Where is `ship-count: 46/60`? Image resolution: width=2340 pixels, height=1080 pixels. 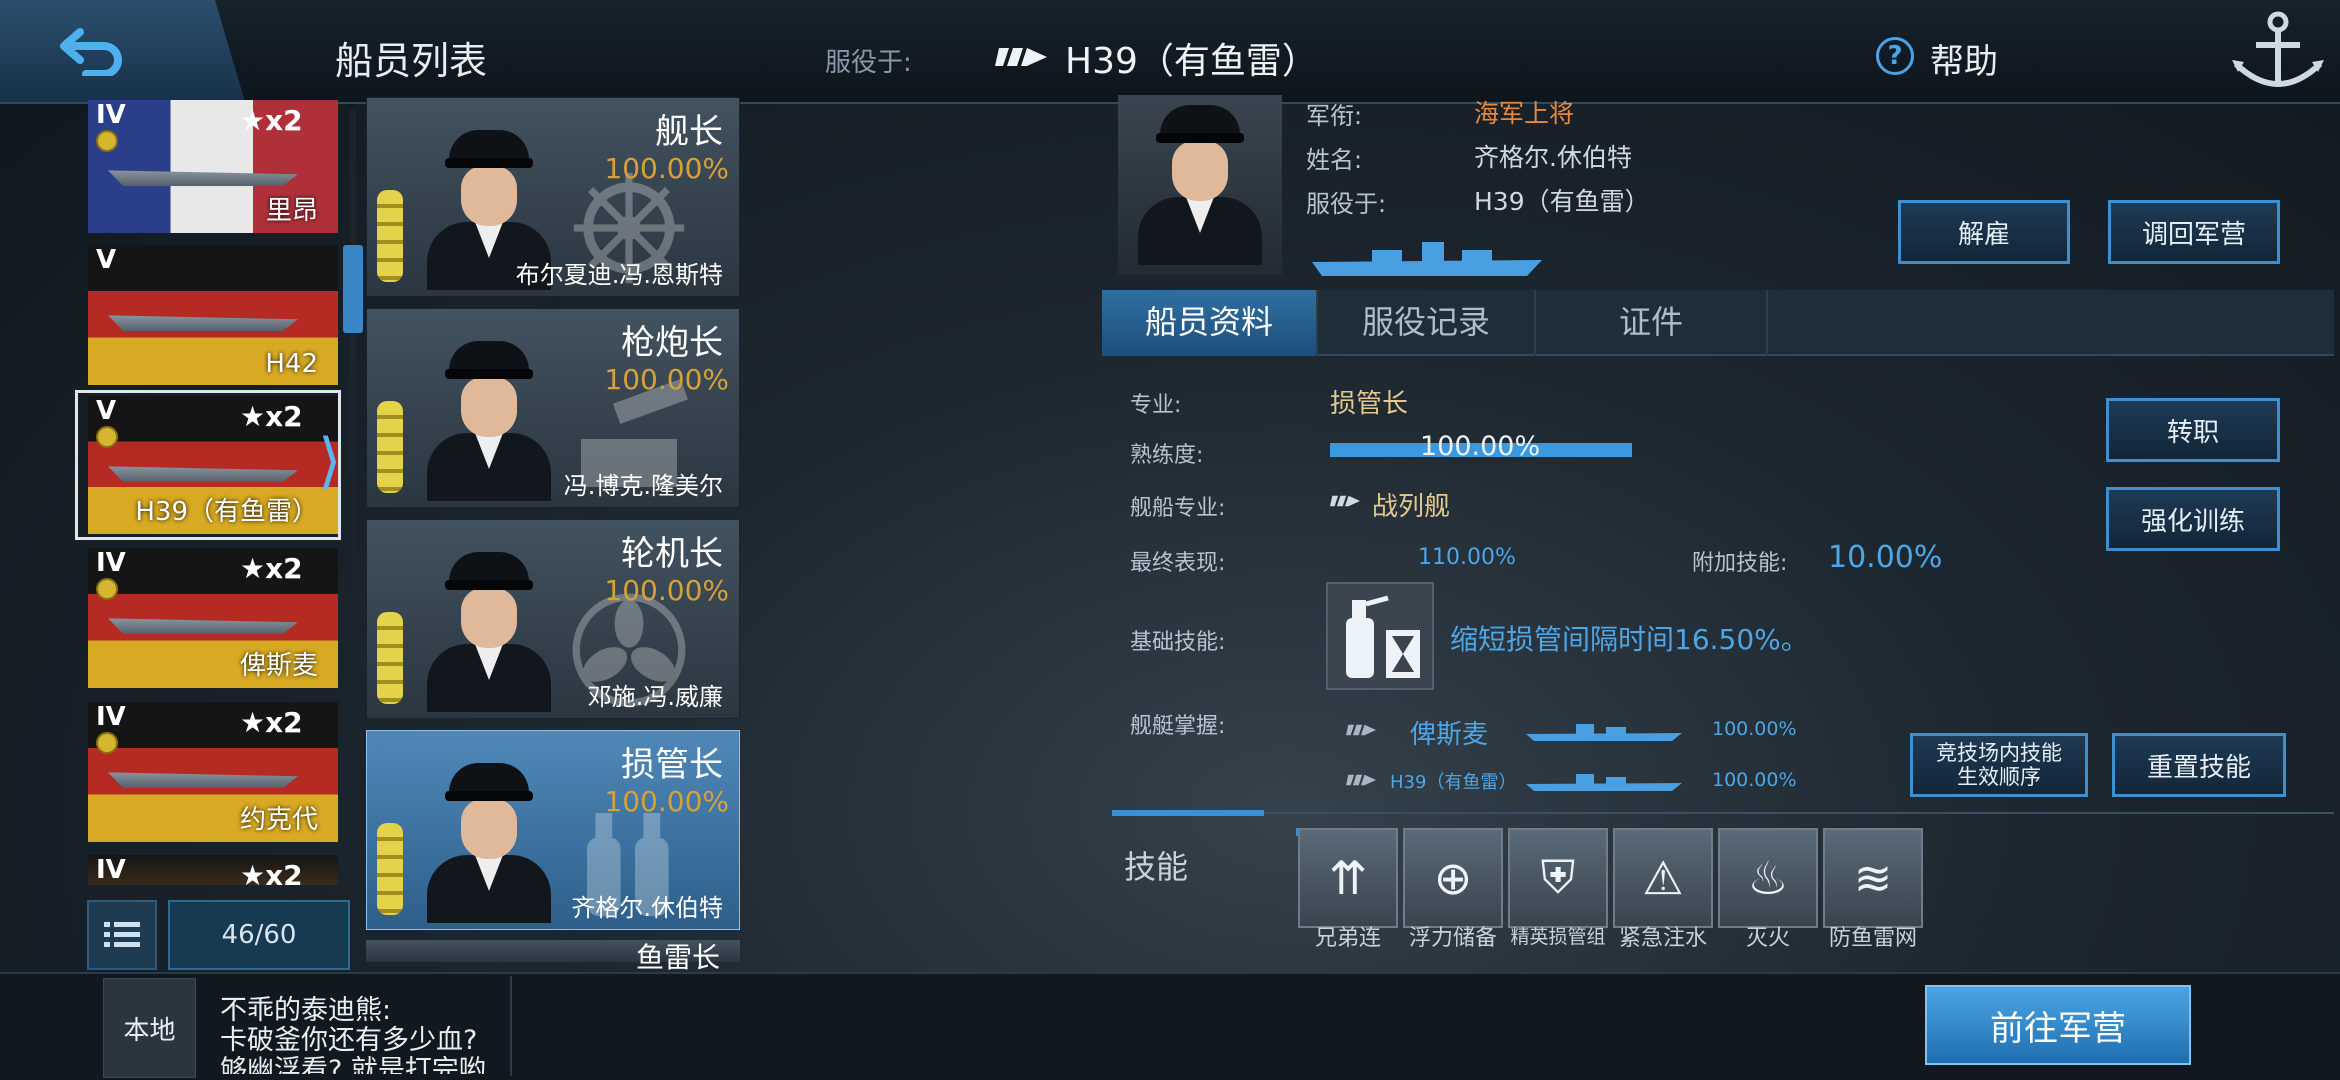
ship-count: 46/60 is located at coordinates (259, 935).